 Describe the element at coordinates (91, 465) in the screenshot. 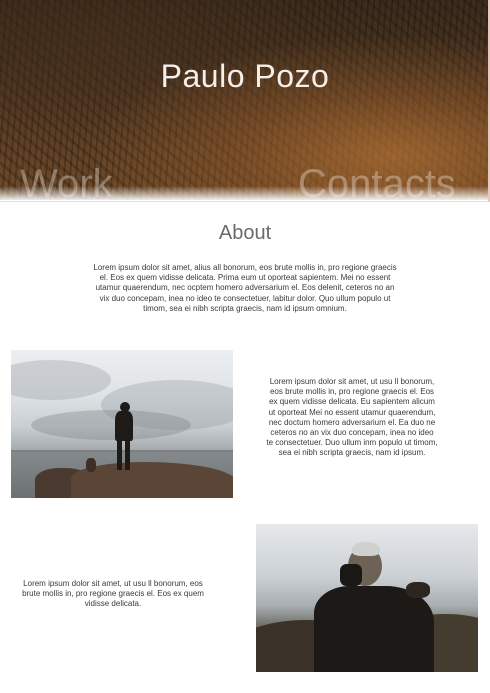

I see `rock` at that location.